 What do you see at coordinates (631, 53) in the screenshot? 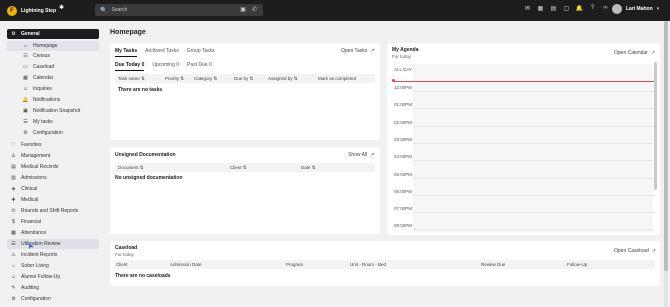
I see `open-calendar-label: Open Calendar` at bounding box center [631, 53].